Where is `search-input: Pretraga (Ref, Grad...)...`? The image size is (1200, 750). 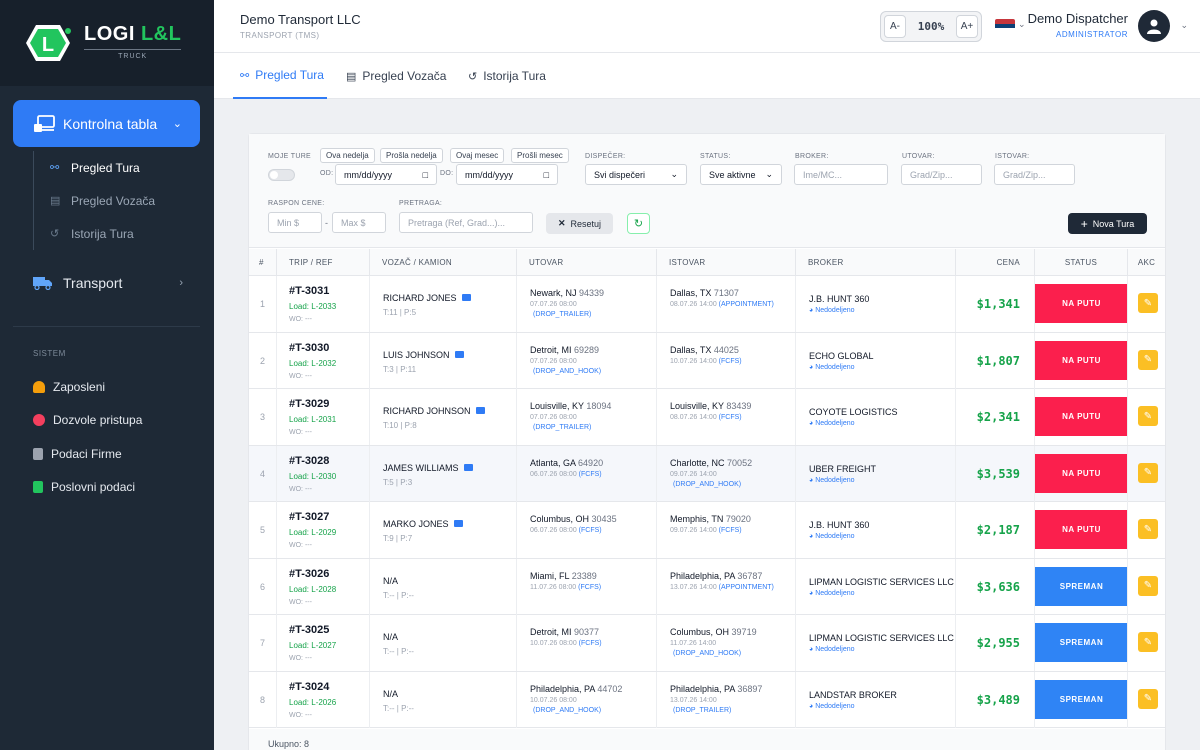 search-input: Pretraga (Ref, Grad...)... is located at coordinates (466, 222).